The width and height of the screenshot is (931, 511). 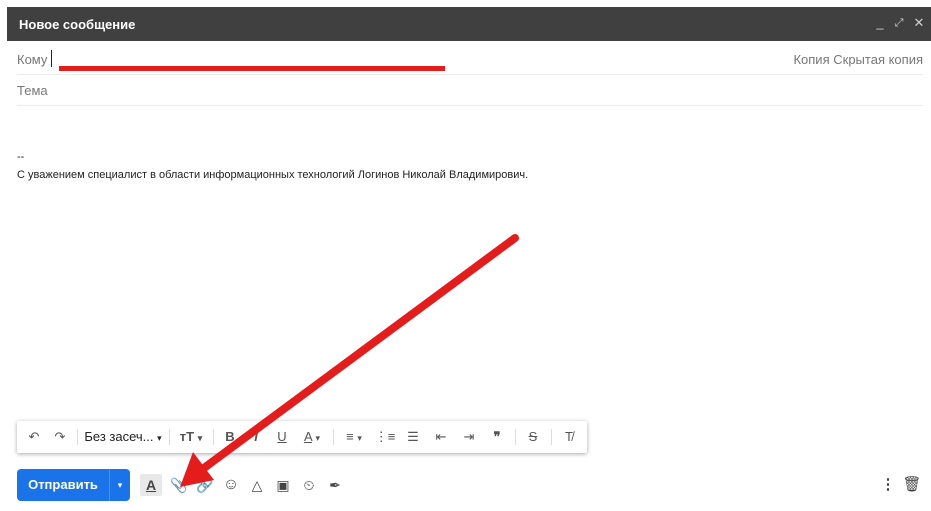 What do you see at coordinates (899, 23) in the screenshot?
I see `fullscreen-icon: ⤢` at bounding box center [899, 23].